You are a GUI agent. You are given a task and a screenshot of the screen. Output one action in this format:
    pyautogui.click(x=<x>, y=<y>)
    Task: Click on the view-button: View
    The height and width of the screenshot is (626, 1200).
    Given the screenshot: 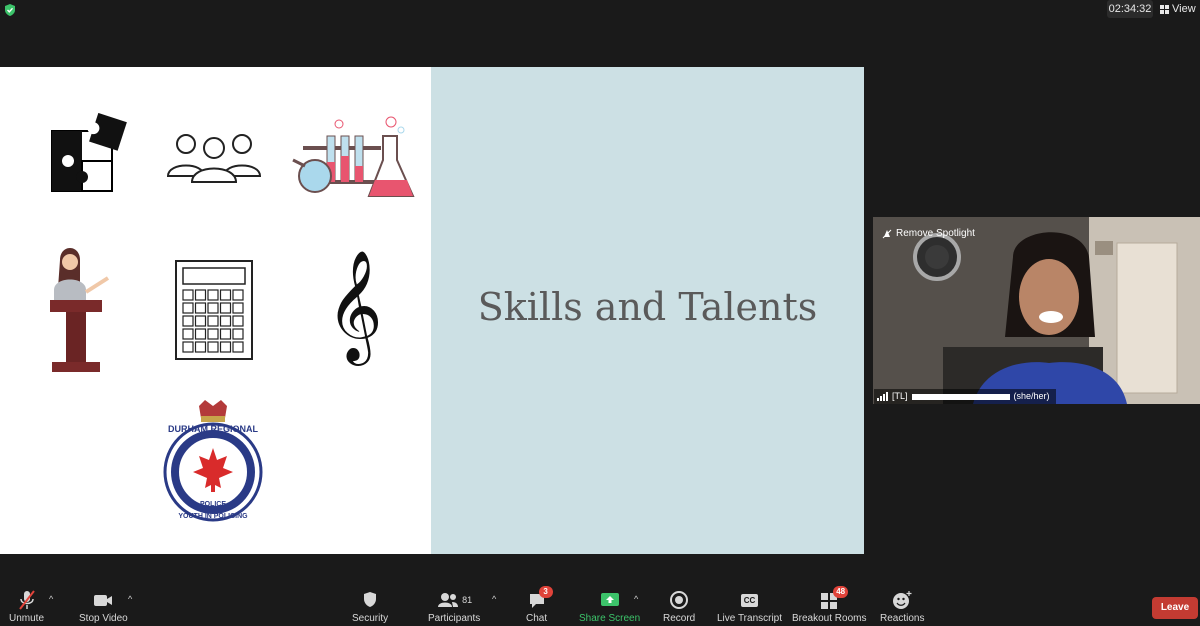 What is the action you would take?
    pyautogui.click(x=1178, y=9)
    